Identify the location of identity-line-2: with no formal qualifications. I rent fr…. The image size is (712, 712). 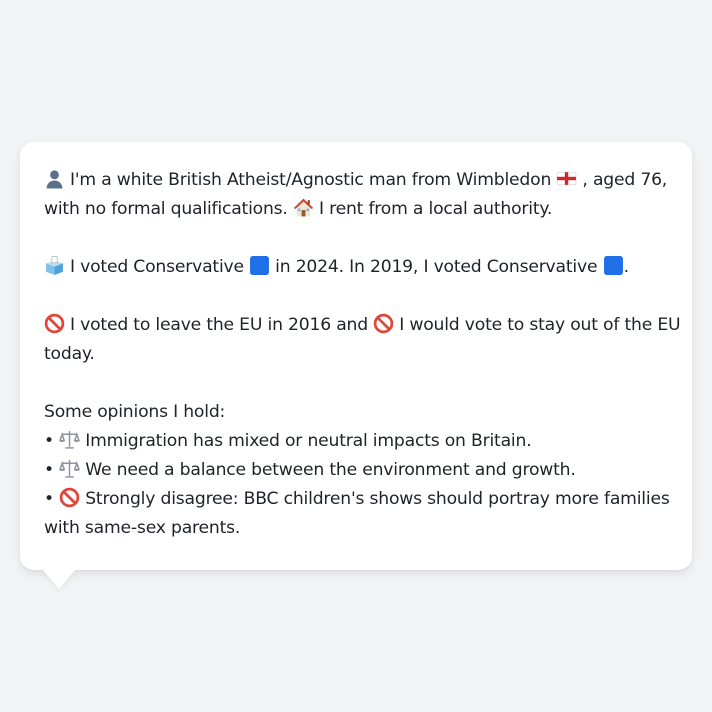
(356, 209).